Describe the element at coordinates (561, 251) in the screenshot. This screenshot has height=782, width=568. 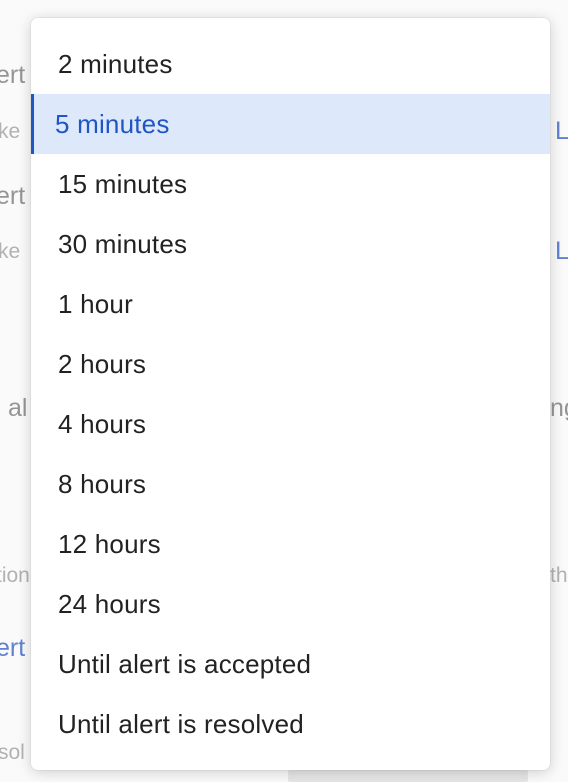
I see `bg-link-2: L` at that location.